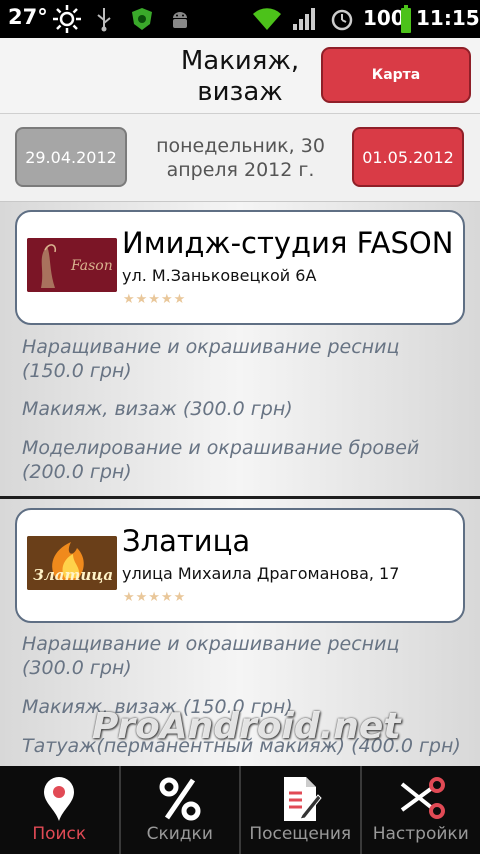 The image size is (480, 854). I want to click on nav-label: Посещения, so click(300, 834).